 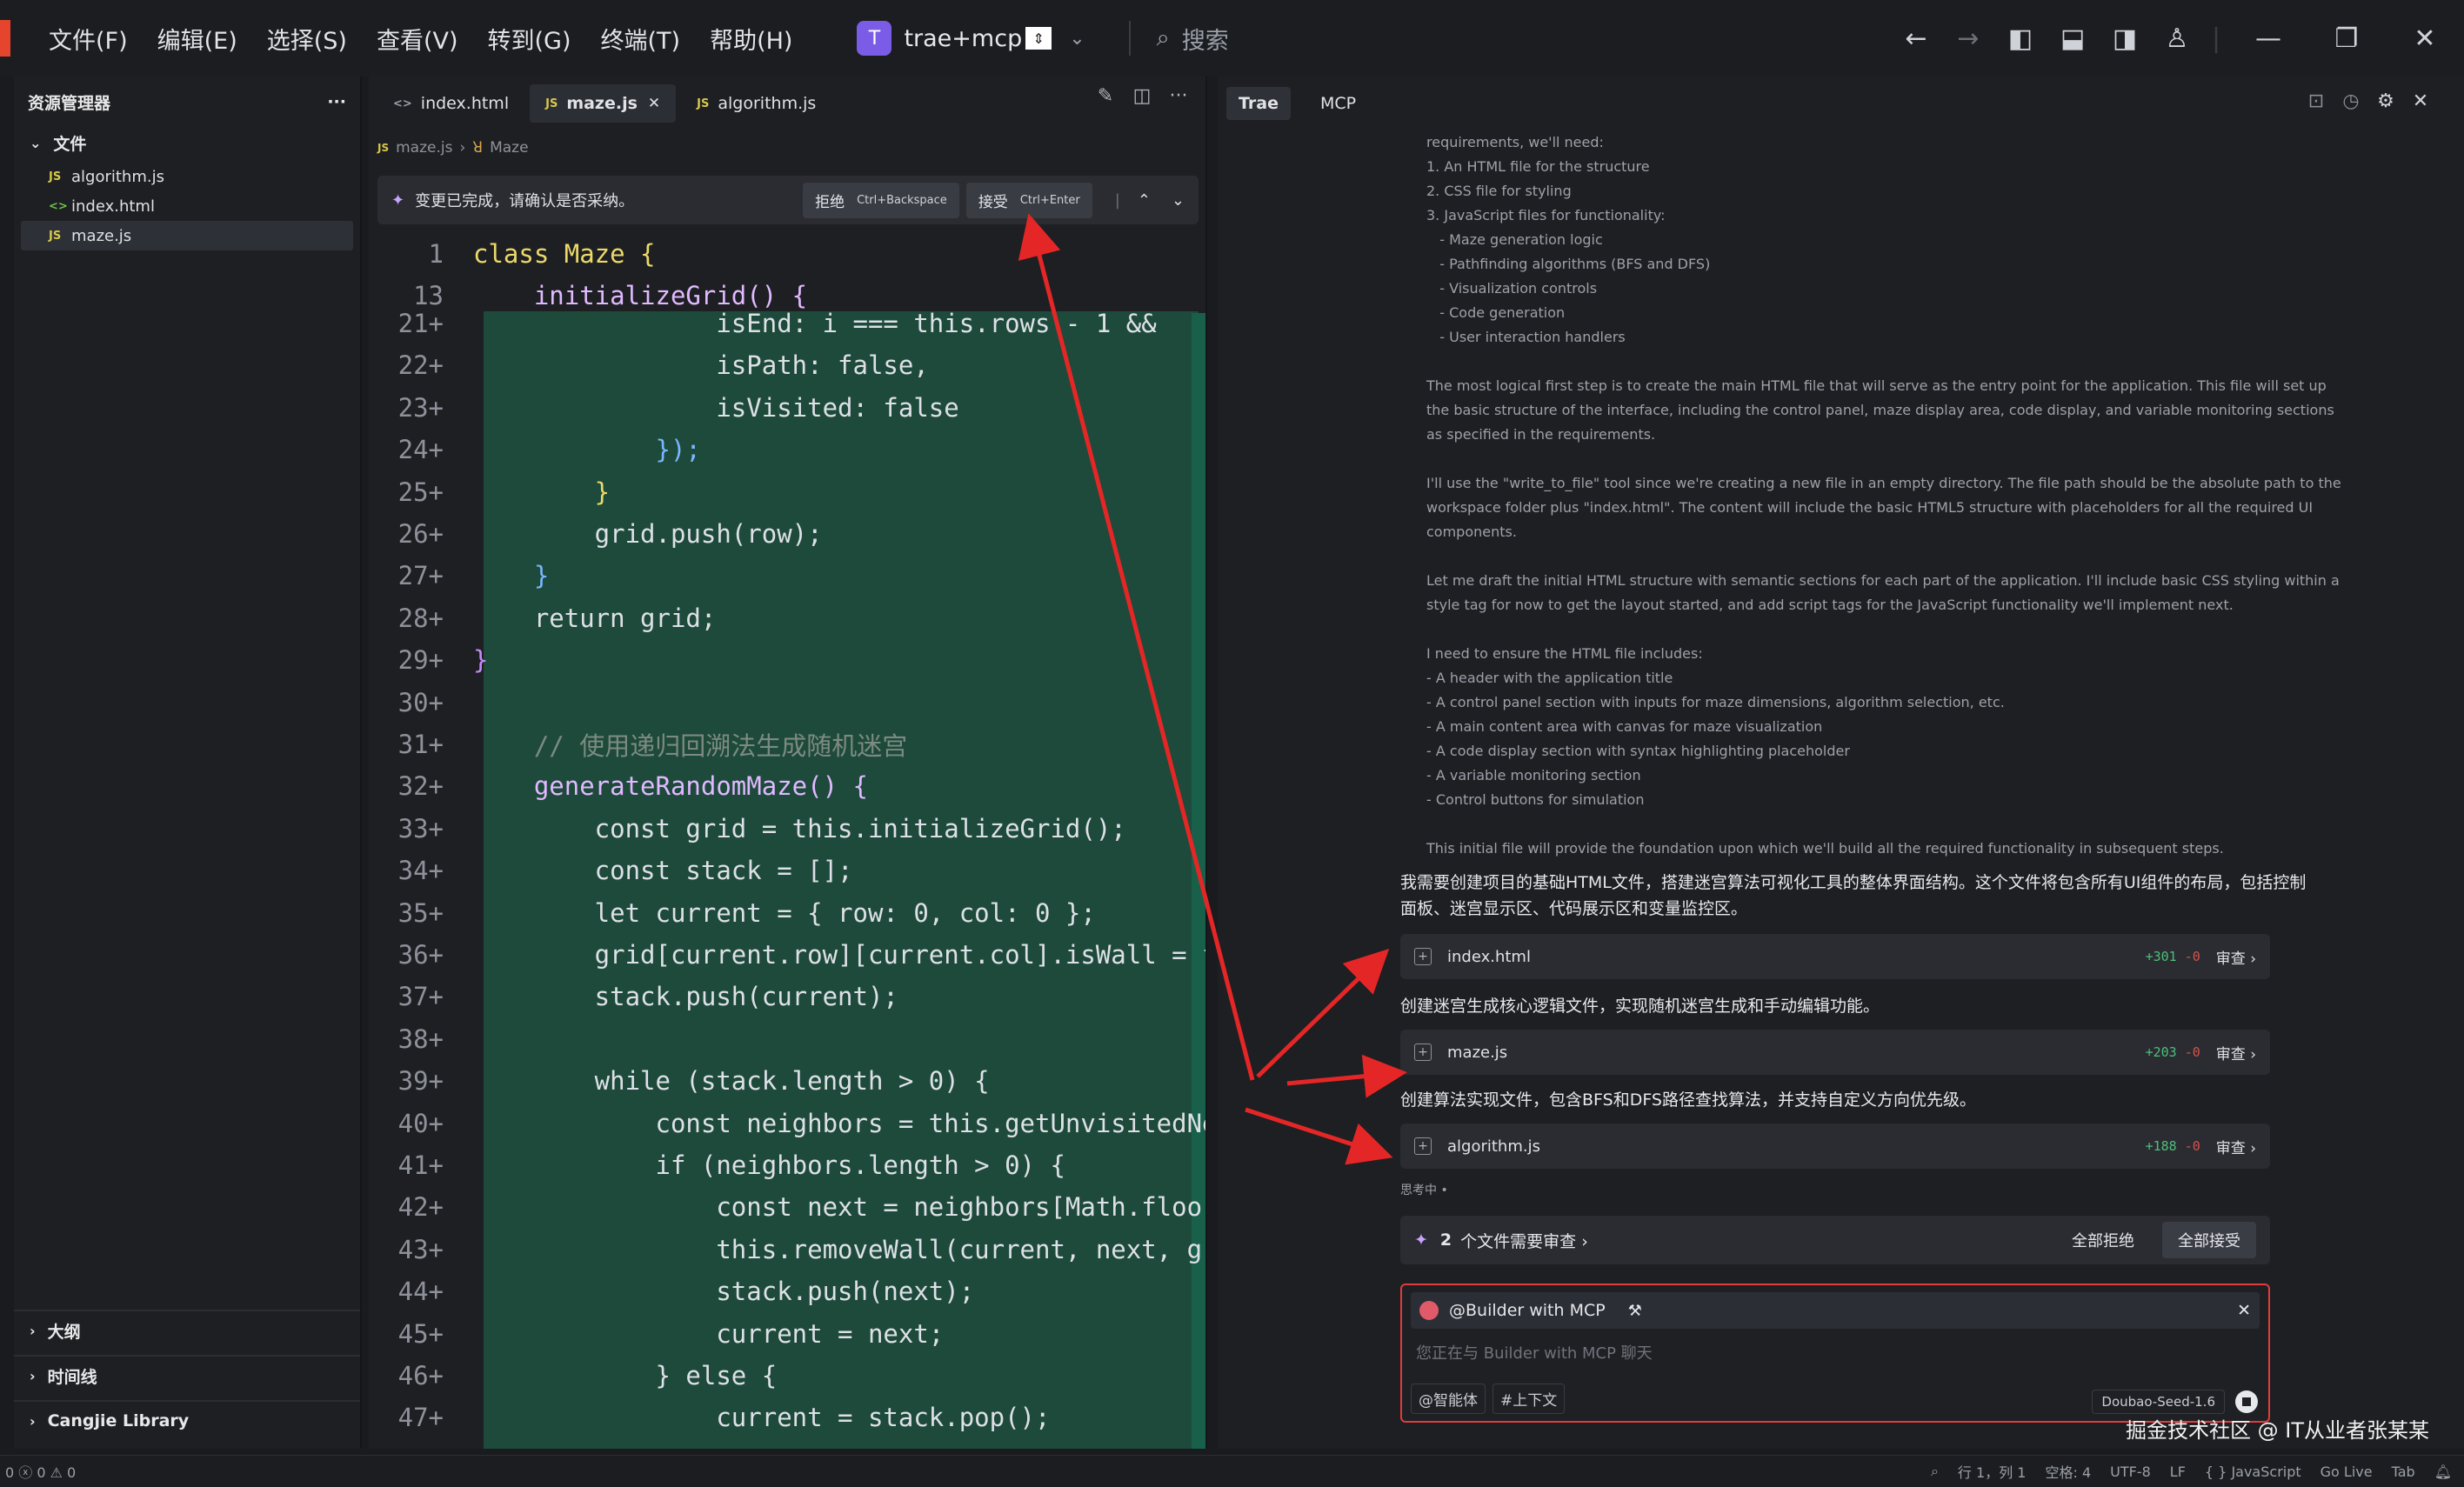 What do you see at coordinates (1935, 1471) in the screenshot?
I see `zoom-icon: ⌕` at bounding box center [1935, 1471].